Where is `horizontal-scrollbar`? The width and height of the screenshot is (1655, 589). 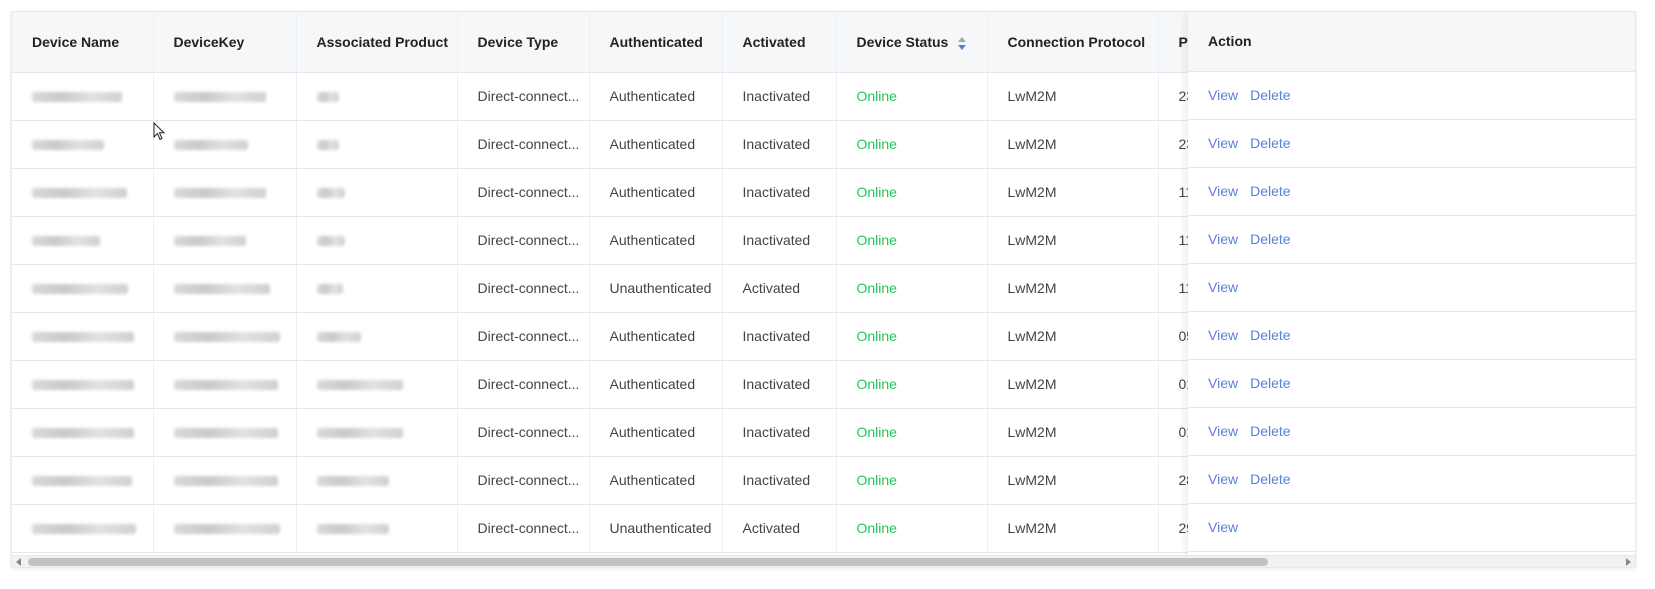
horizontal-scrollbar is located at coordinates (823, 561).